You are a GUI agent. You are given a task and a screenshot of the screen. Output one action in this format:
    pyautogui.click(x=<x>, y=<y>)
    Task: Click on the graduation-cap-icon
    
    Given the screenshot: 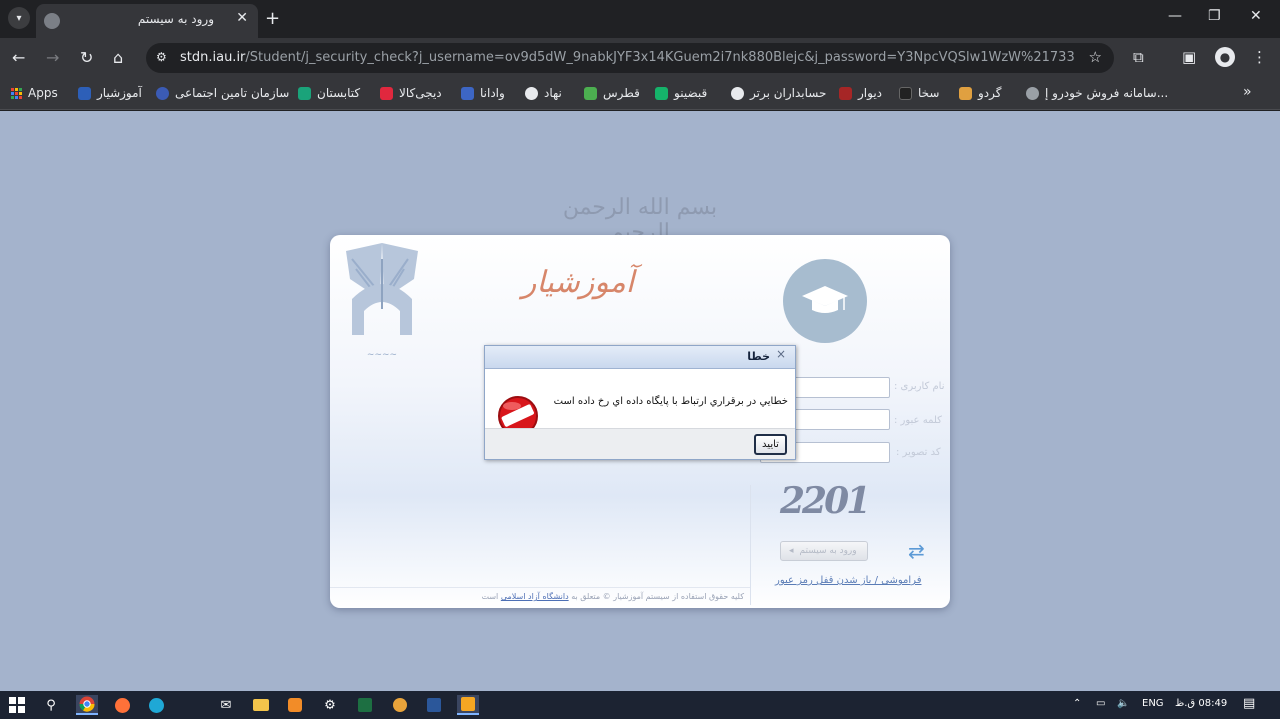 What is the action you would take?
    pyautogui.click(x=825, y=301)
    